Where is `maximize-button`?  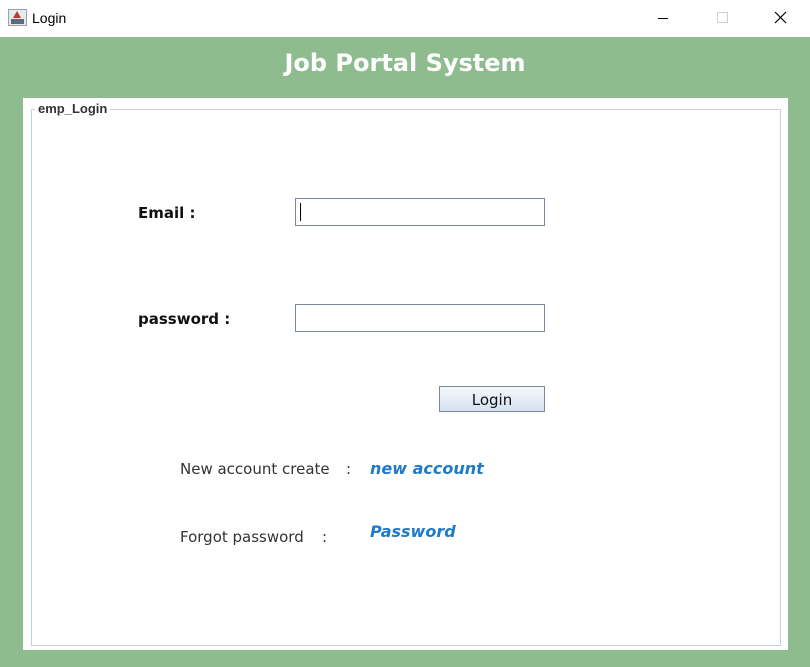 maximize-button is located at coordinates (722, 18).